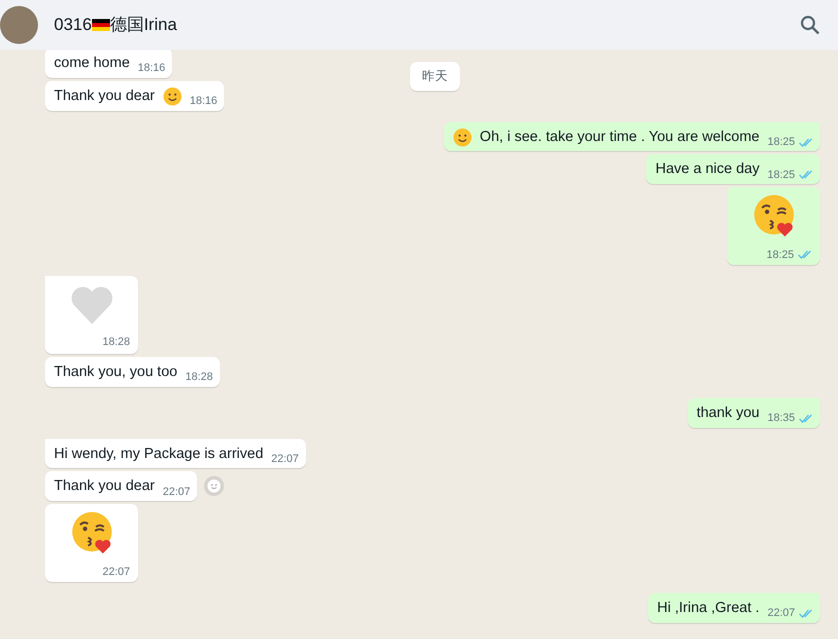 The width and height of the screenshot is (838, 639). I want to click on message-text: come home, so click(92, 63).